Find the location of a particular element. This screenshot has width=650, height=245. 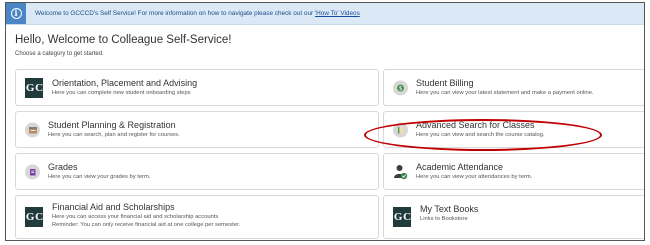

card-title: My Text Books is located at coordinates (449, 209).